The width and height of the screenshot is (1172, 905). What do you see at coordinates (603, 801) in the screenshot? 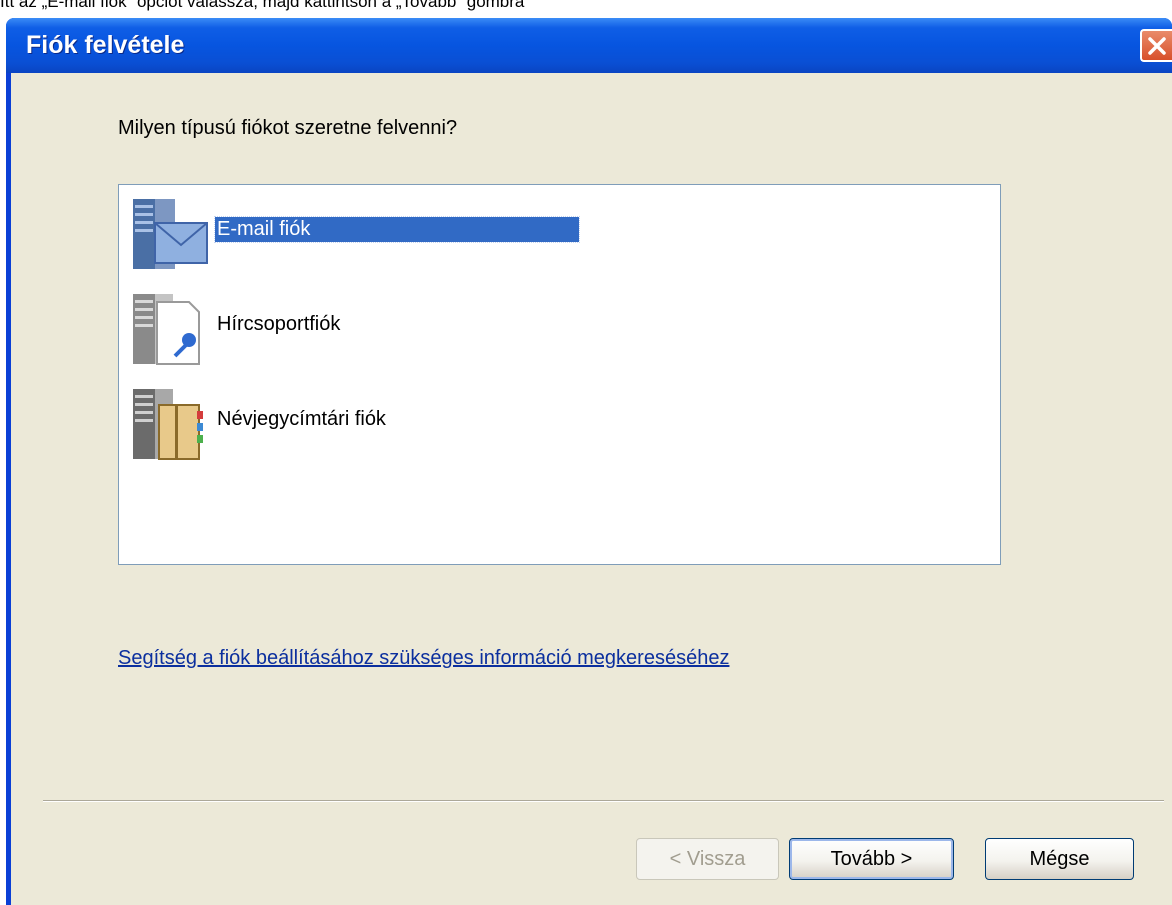
I see `separator` at bounding box center [603, 801].